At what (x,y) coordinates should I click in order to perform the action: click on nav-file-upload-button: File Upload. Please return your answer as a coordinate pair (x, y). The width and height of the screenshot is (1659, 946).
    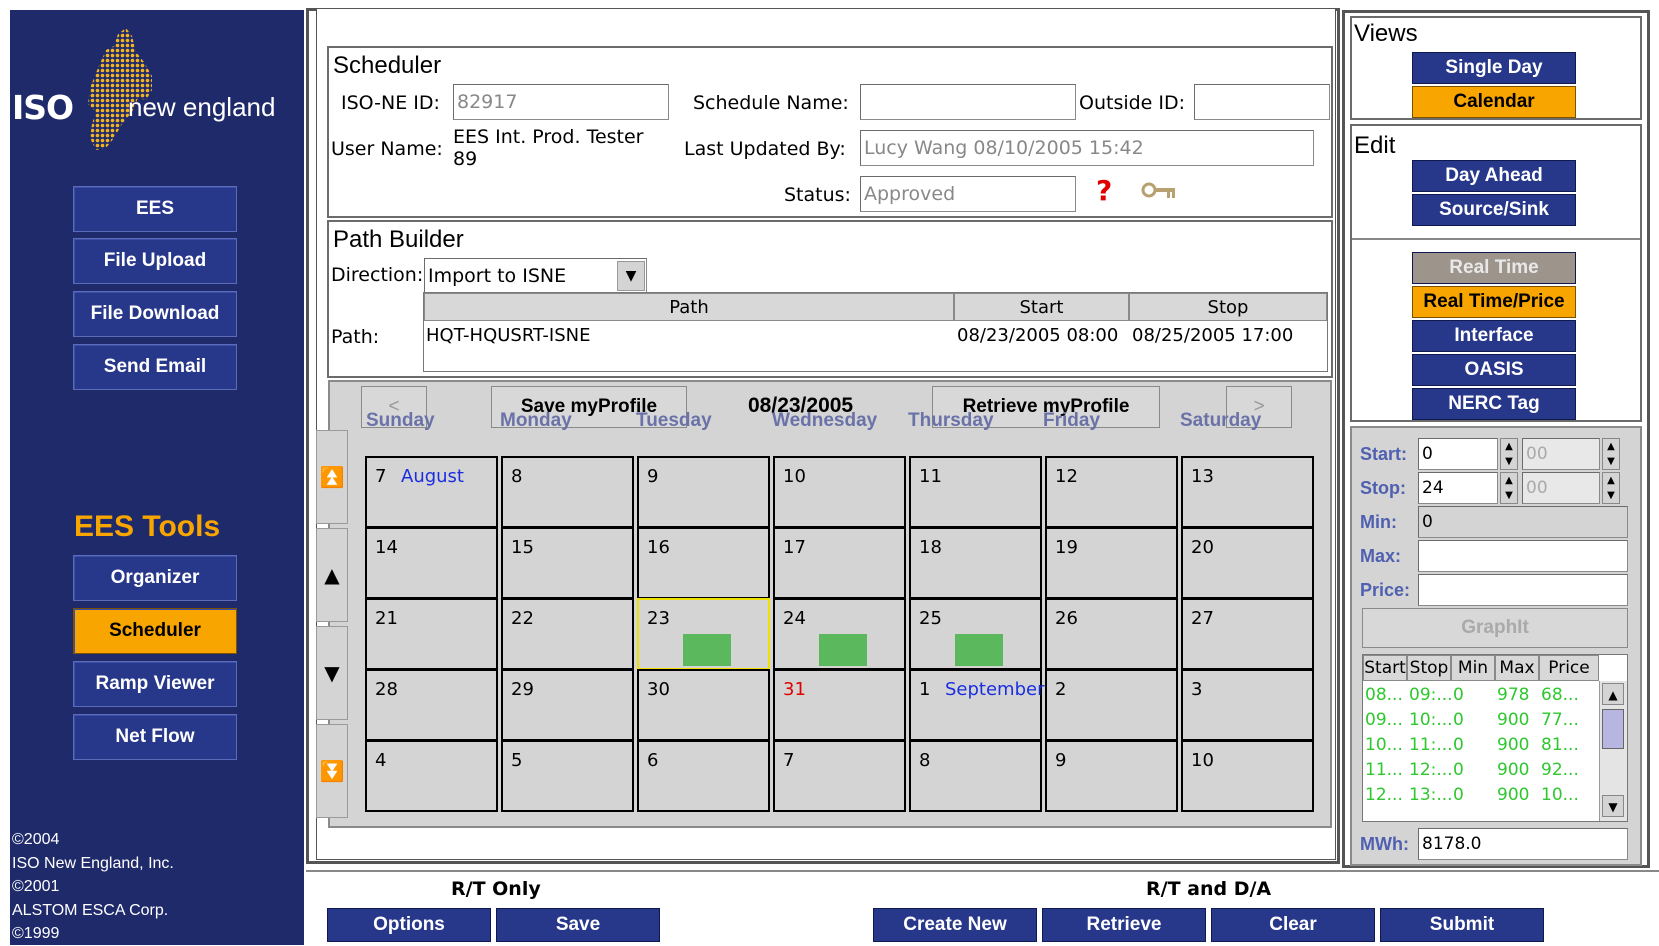
    Looking at the image, I should click on (155, 261).